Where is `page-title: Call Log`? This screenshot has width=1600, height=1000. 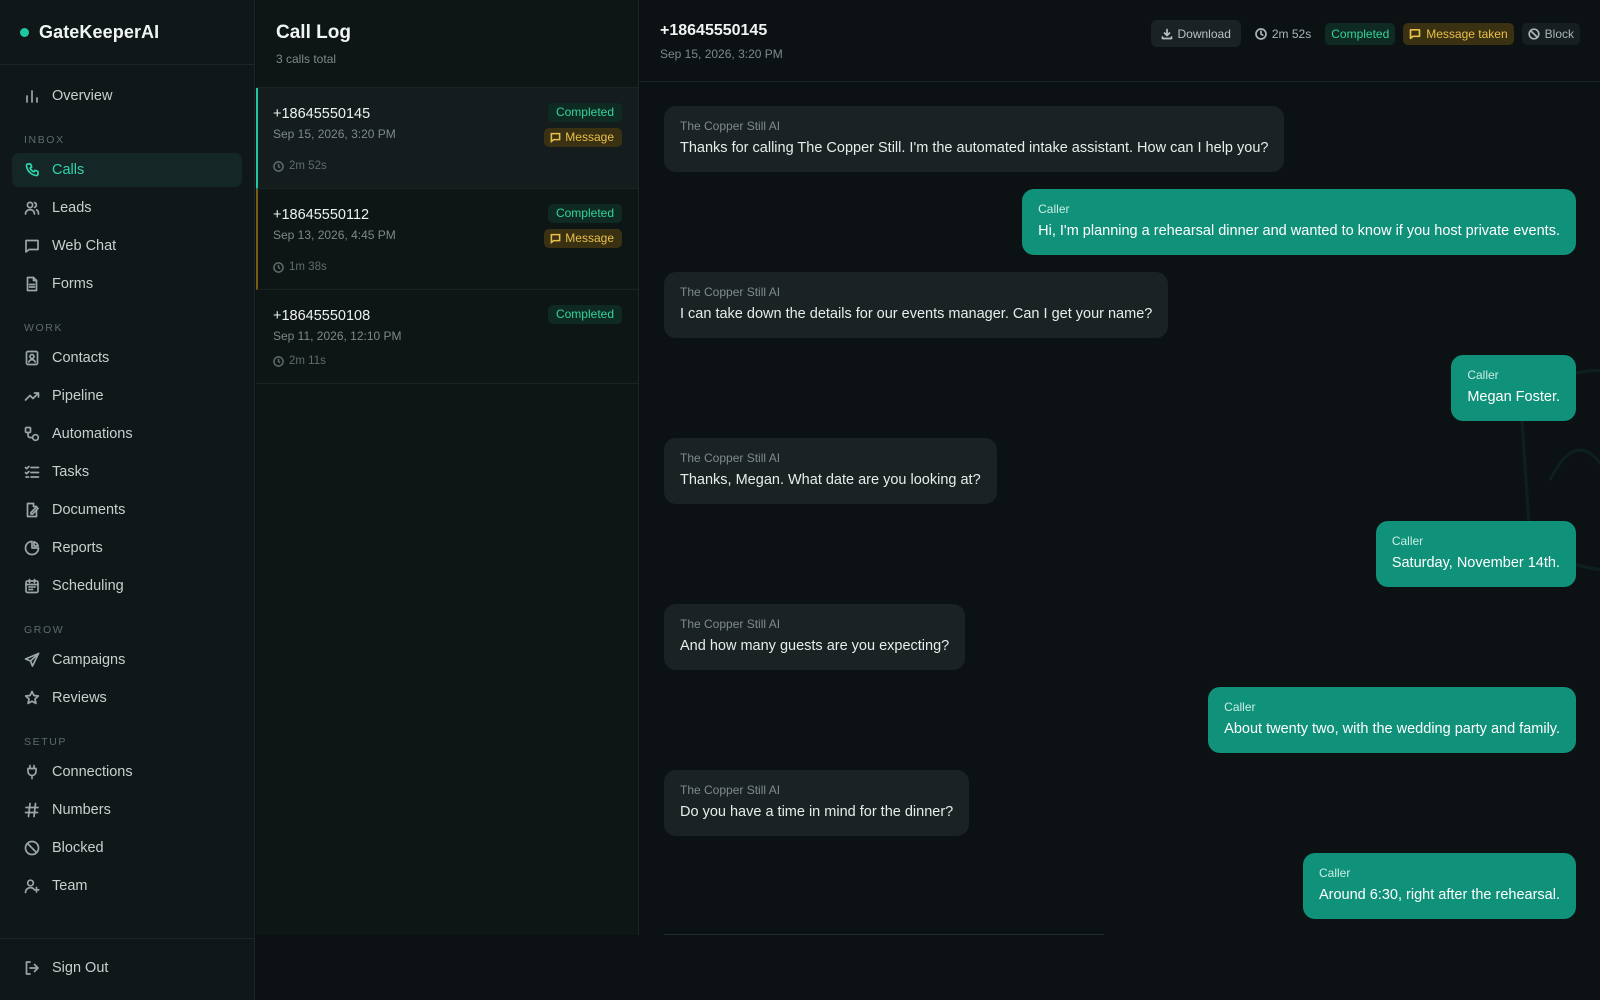 page-title: Call Log is located at coordinates (313, 32).